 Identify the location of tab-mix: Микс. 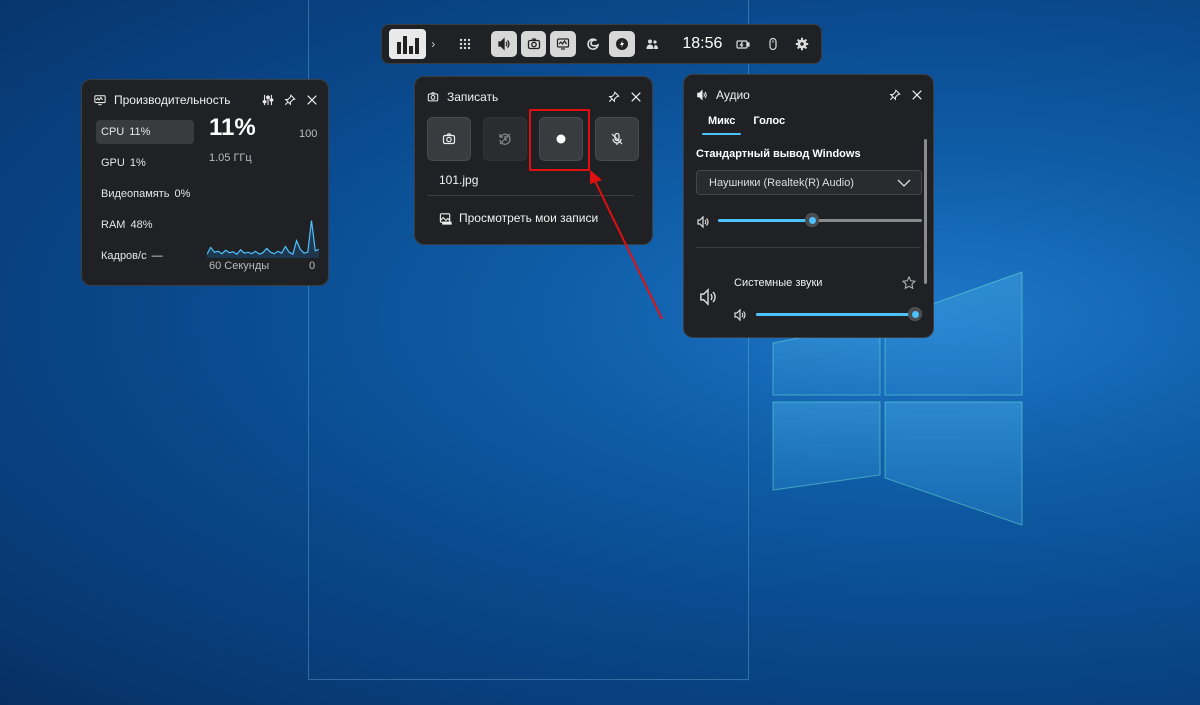
(721, 125).